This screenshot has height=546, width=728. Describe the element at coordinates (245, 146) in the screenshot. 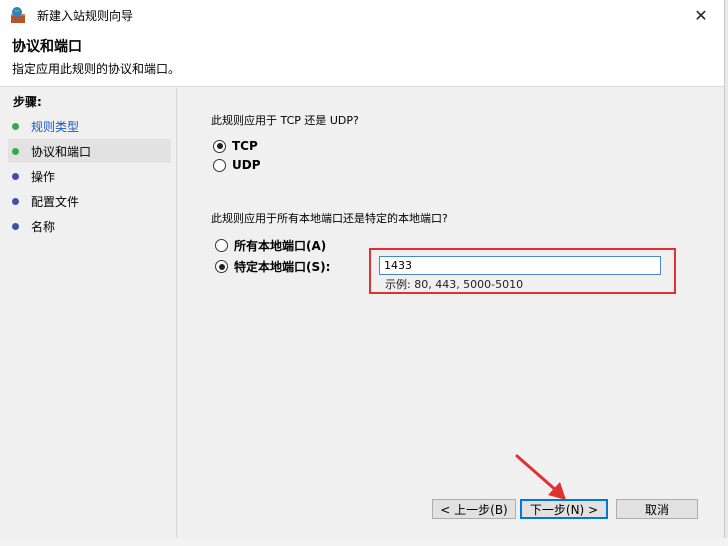

I see `radio-label: TCP` at that location.